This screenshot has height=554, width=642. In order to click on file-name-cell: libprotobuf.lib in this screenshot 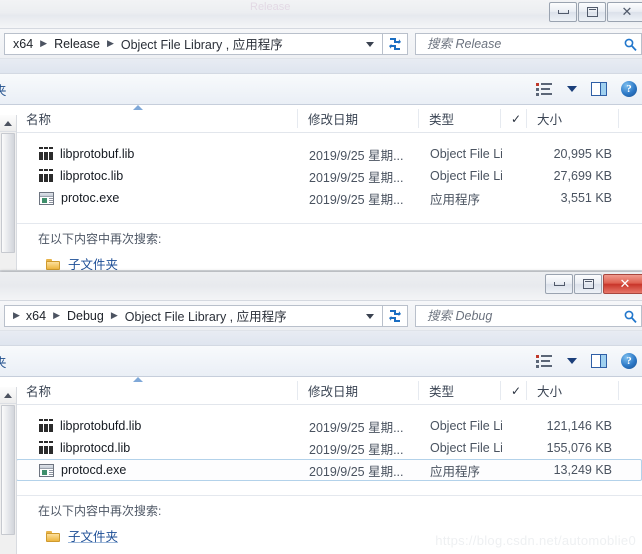, I will do `click(158, 154)`.